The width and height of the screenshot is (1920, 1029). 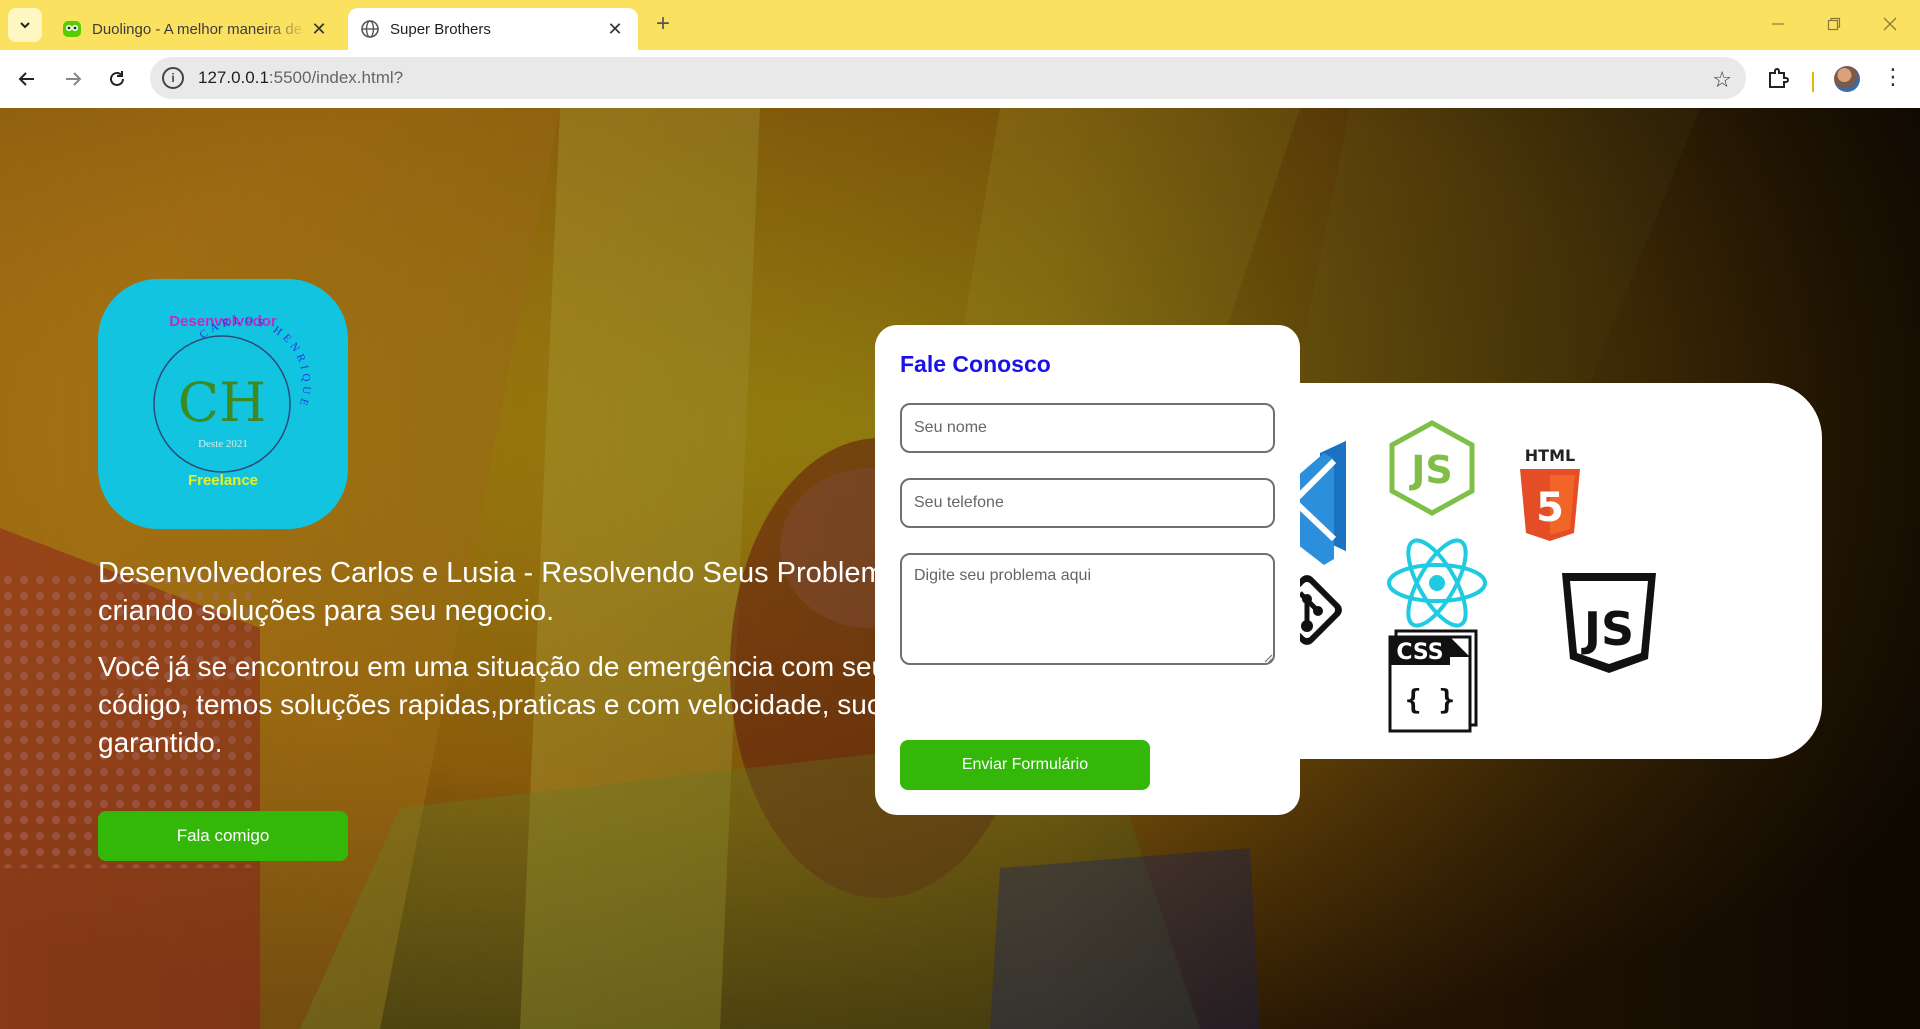 I want to click on tab-search-button, so click(x=25, y=25).